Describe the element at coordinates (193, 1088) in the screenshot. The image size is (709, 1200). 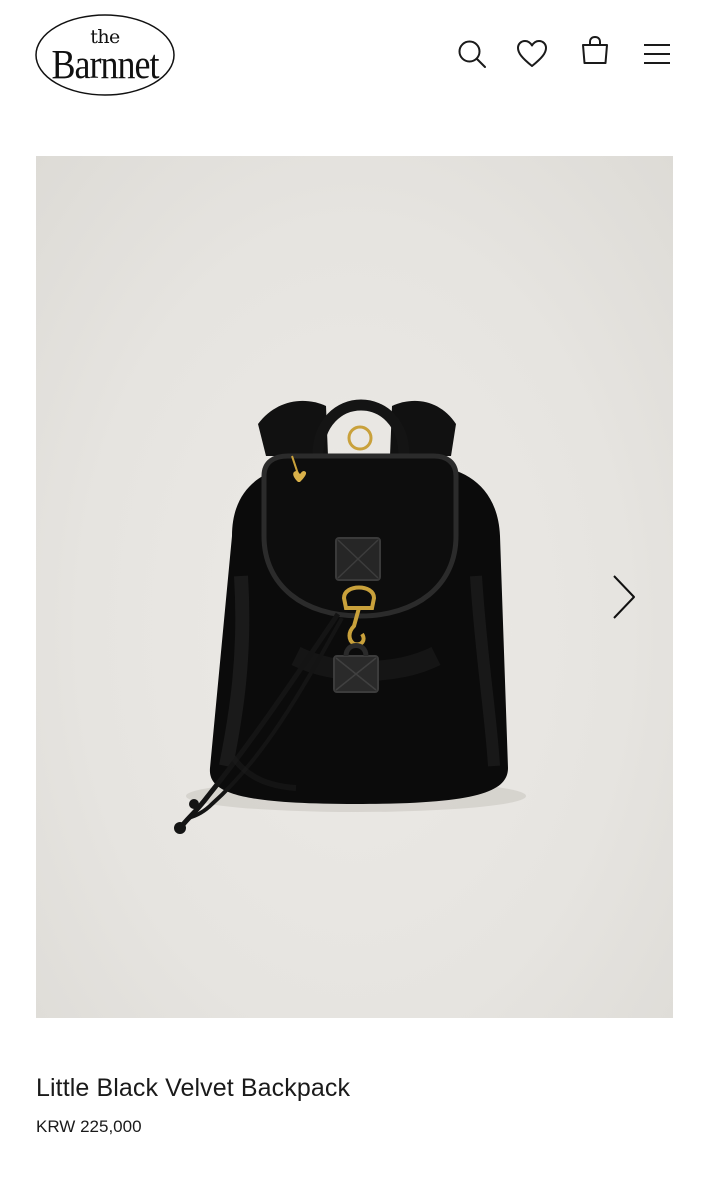
I see `product-title: Little Black Velvet Backpack` at that location.